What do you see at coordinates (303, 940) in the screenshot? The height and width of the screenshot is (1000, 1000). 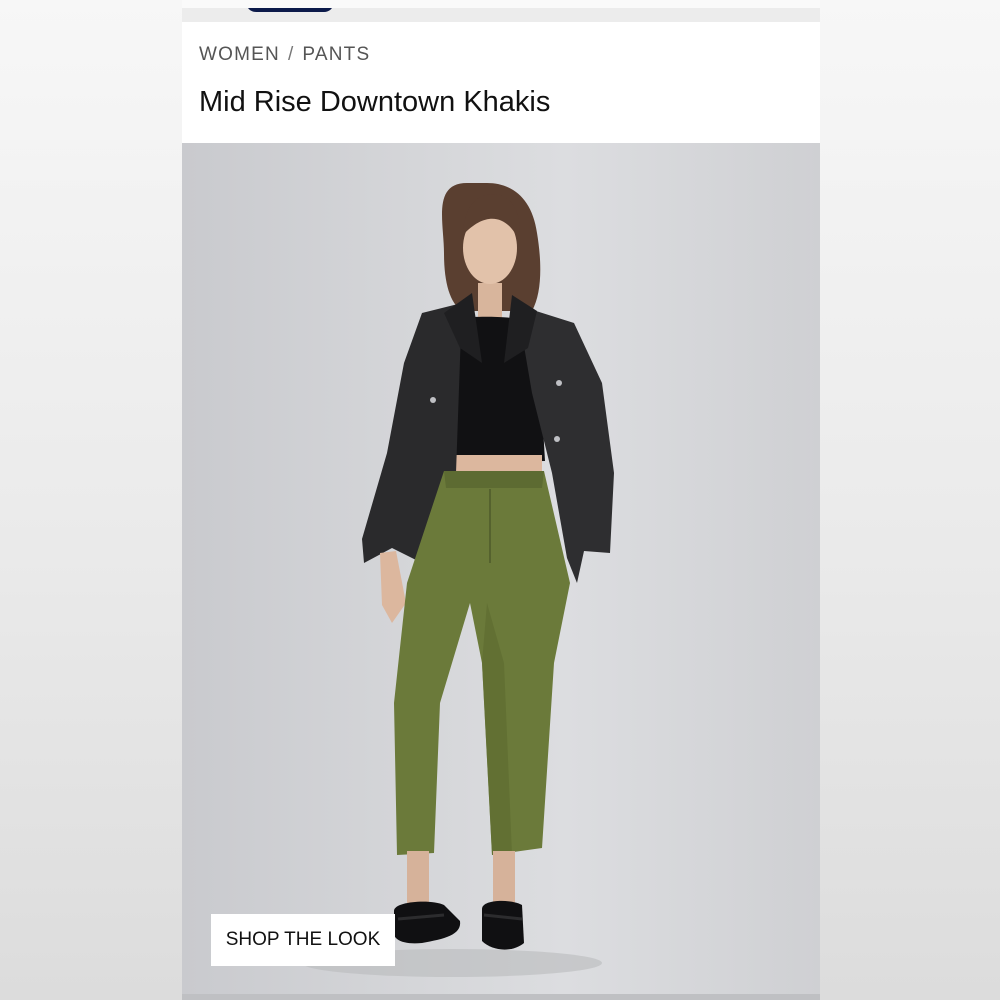 I see `shop-the-look-button: SHOP THE LOOK` at bounding box center [303, 940].